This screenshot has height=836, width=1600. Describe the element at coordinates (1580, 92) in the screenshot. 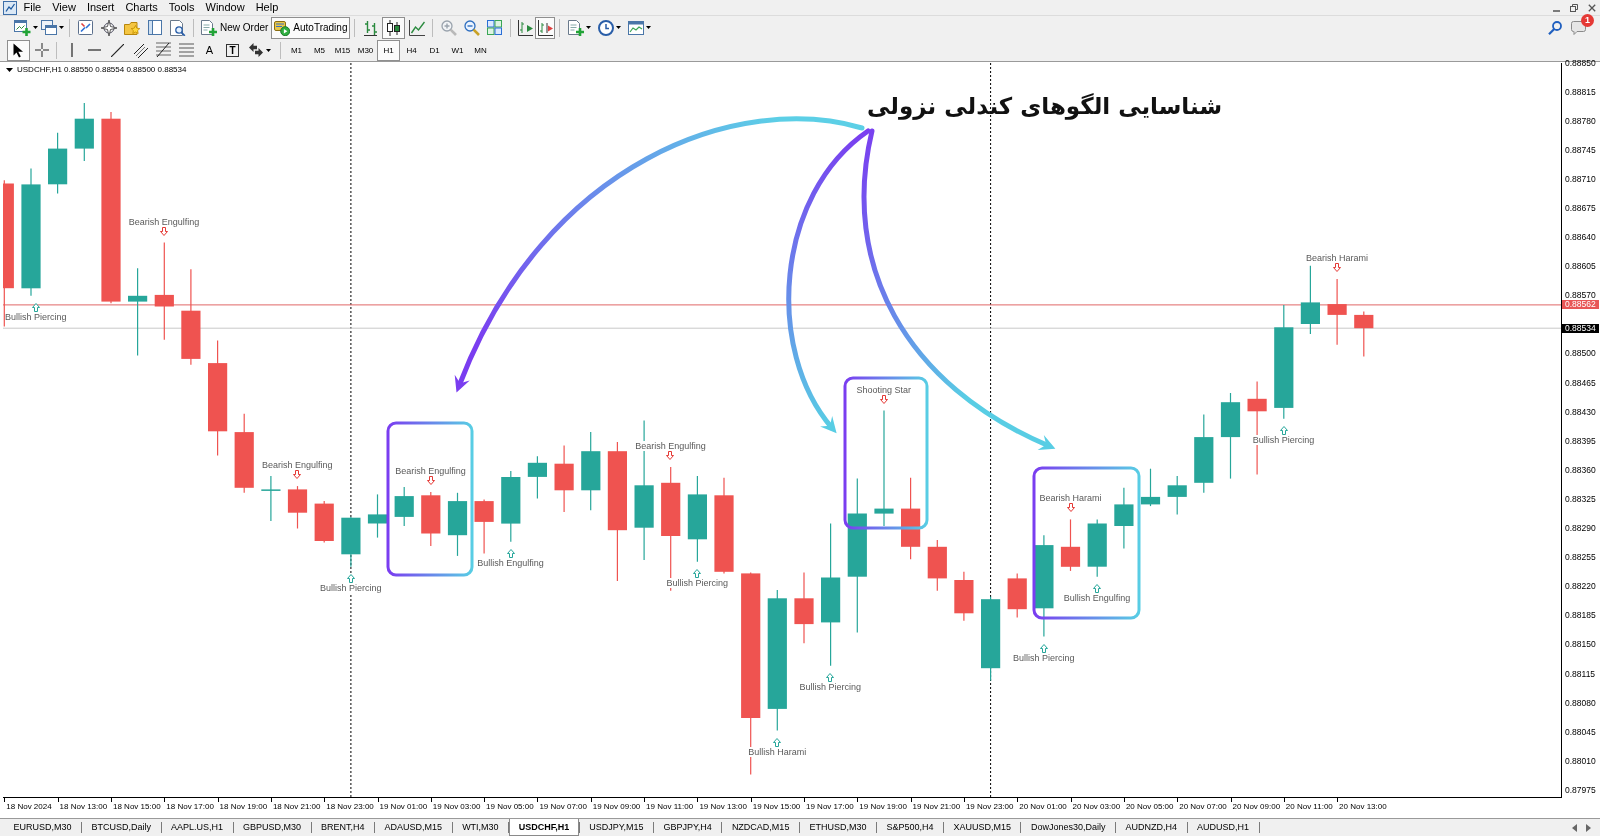

I see `price-axis-label: 0.88815` at that location.